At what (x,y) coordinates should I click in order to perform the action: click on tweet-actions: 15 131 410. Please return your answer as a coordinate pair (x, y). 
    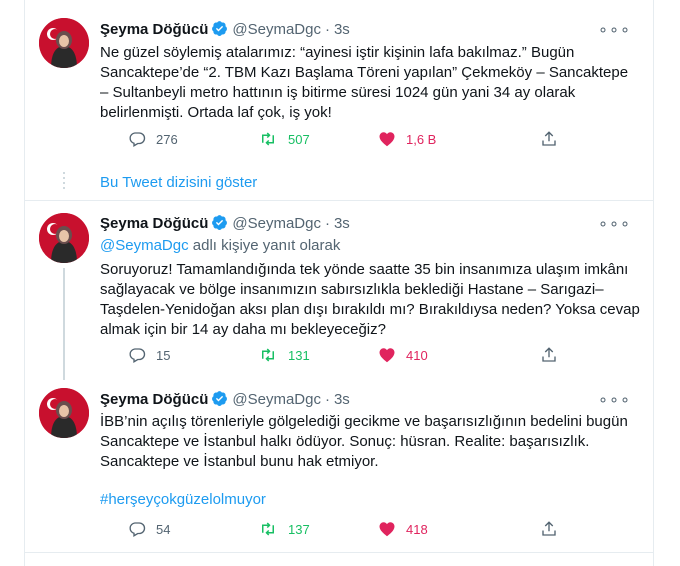
    Looking at the image, I should click on (335, 358).